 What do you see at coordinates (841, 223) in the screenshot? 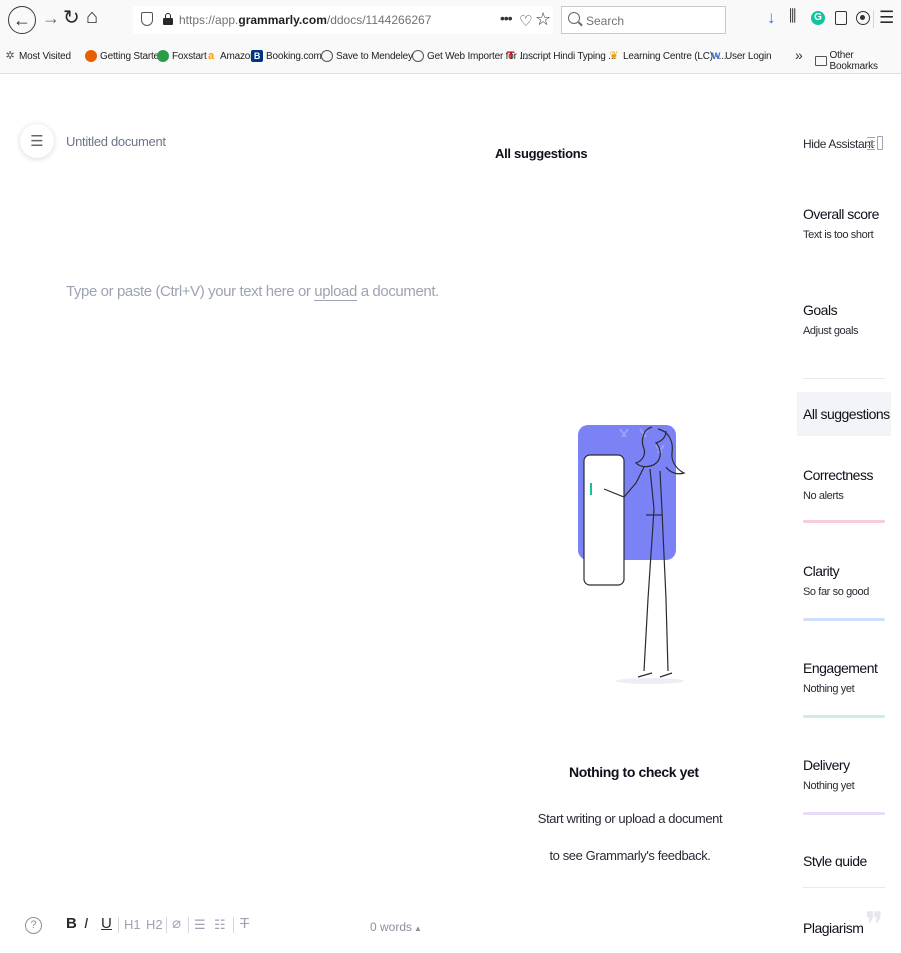
I see `overall-score-item: Overall score Text is too short` at bounding box center [841, 223].